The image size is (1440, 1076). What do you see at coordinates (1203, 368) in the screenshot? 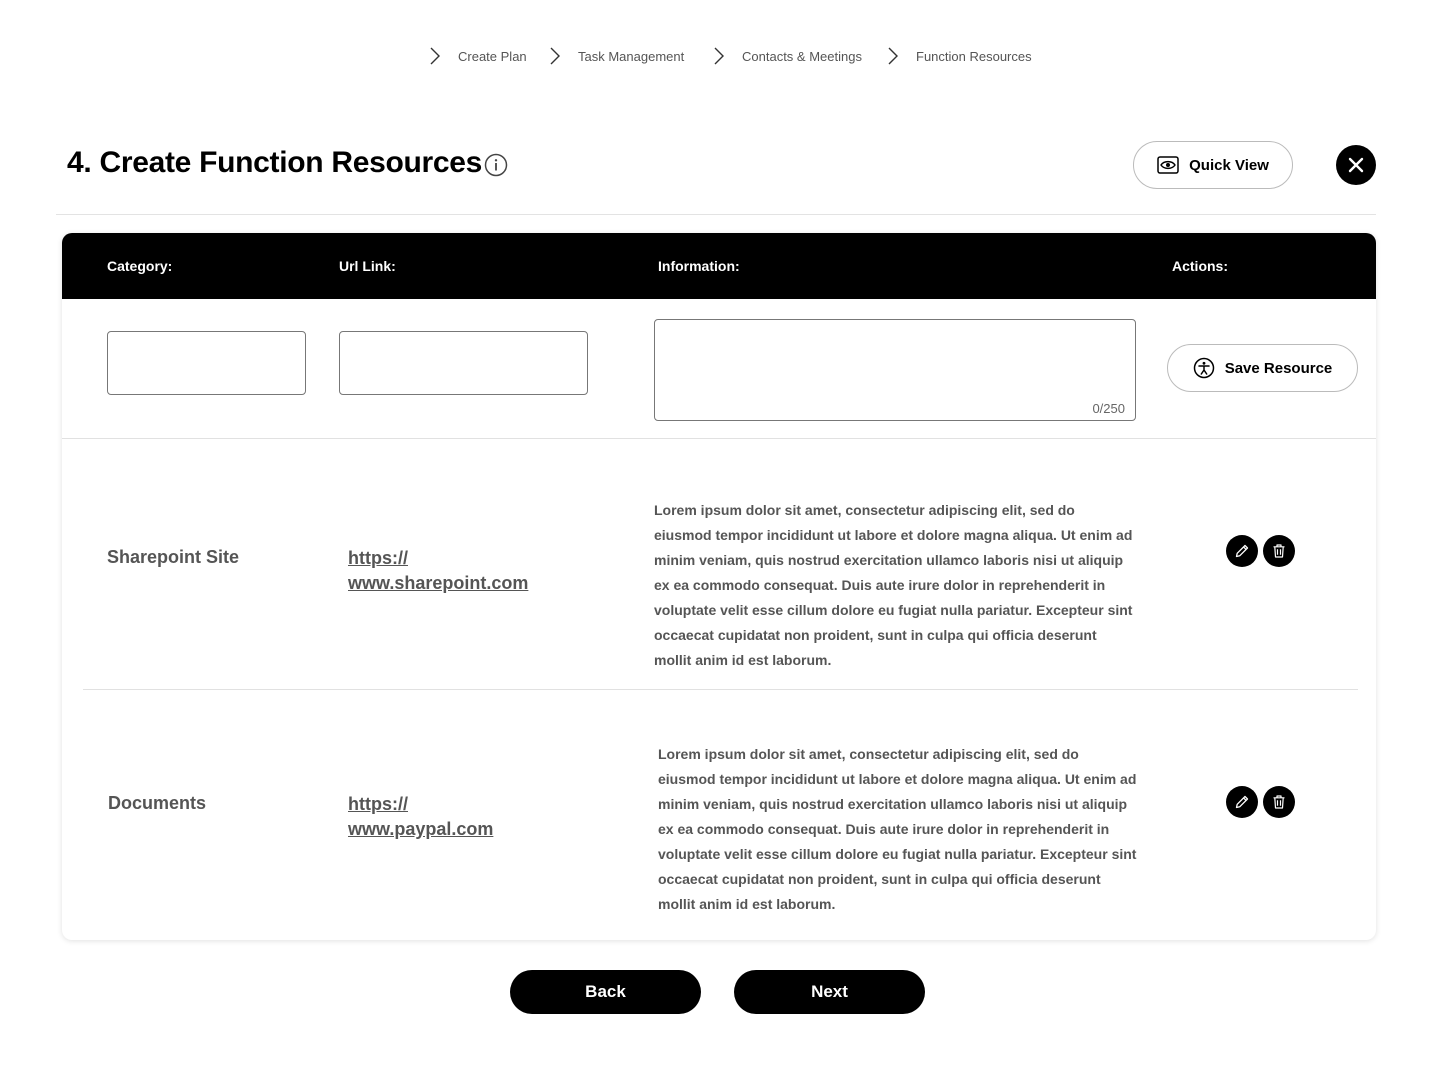
I see `accessibility-icon` at bounding box center [1203, 368].